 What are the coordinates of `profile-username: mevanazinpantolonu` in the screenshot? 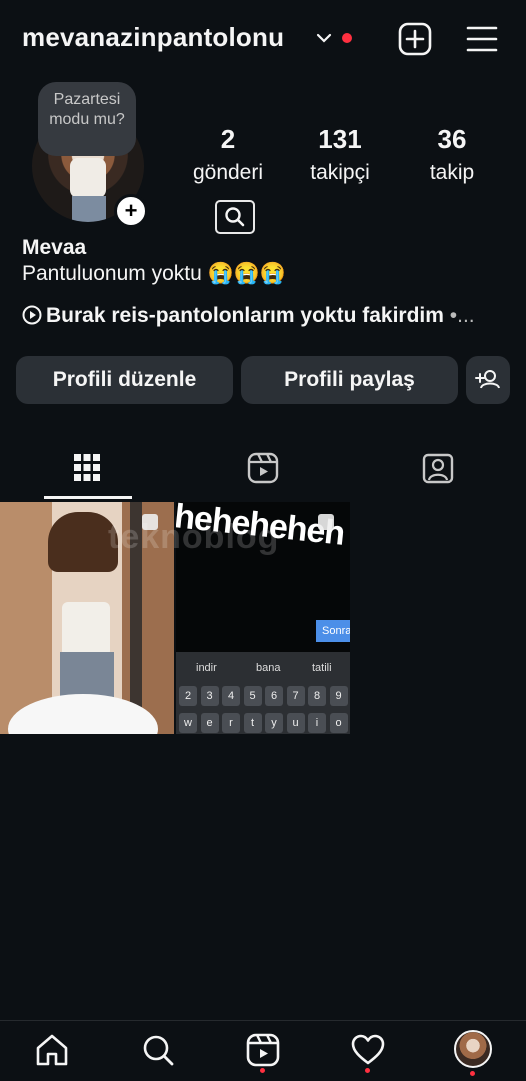 It's located at (153, 37).